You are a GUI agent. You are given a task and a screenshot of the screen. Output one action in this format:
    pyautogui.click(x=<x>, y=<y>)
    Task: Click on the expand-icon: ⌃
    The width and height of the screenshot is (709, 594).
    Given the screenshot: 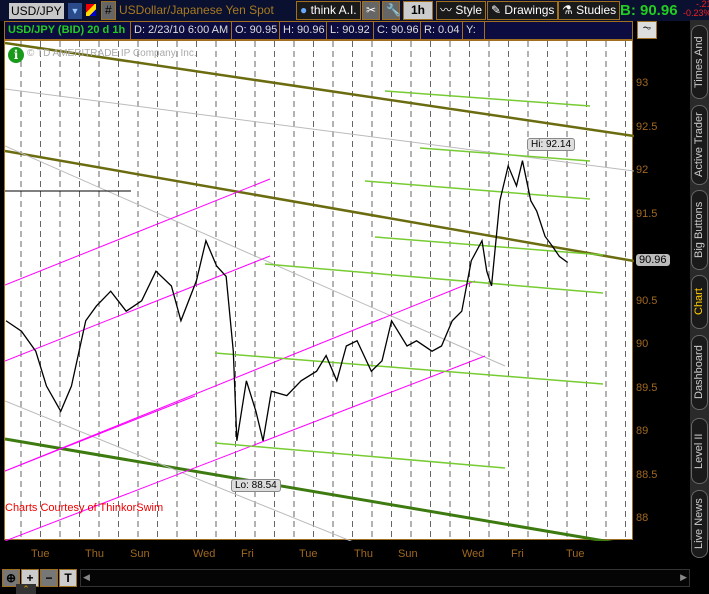 What is the action you would take?
    pyautogui.click(x=26, y=589)
    